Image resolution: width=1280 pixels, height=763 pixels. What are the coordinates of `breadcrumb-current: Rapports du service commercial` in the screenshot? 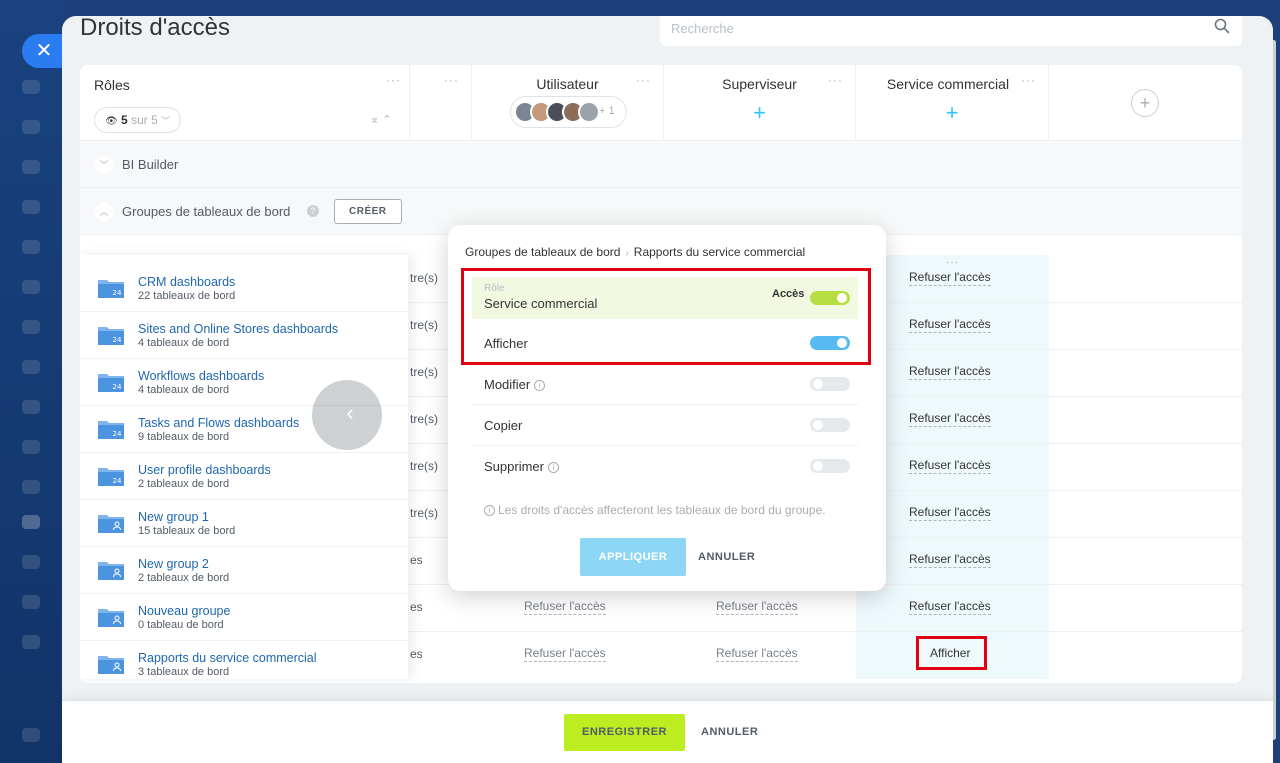 It's located at (719, 252).